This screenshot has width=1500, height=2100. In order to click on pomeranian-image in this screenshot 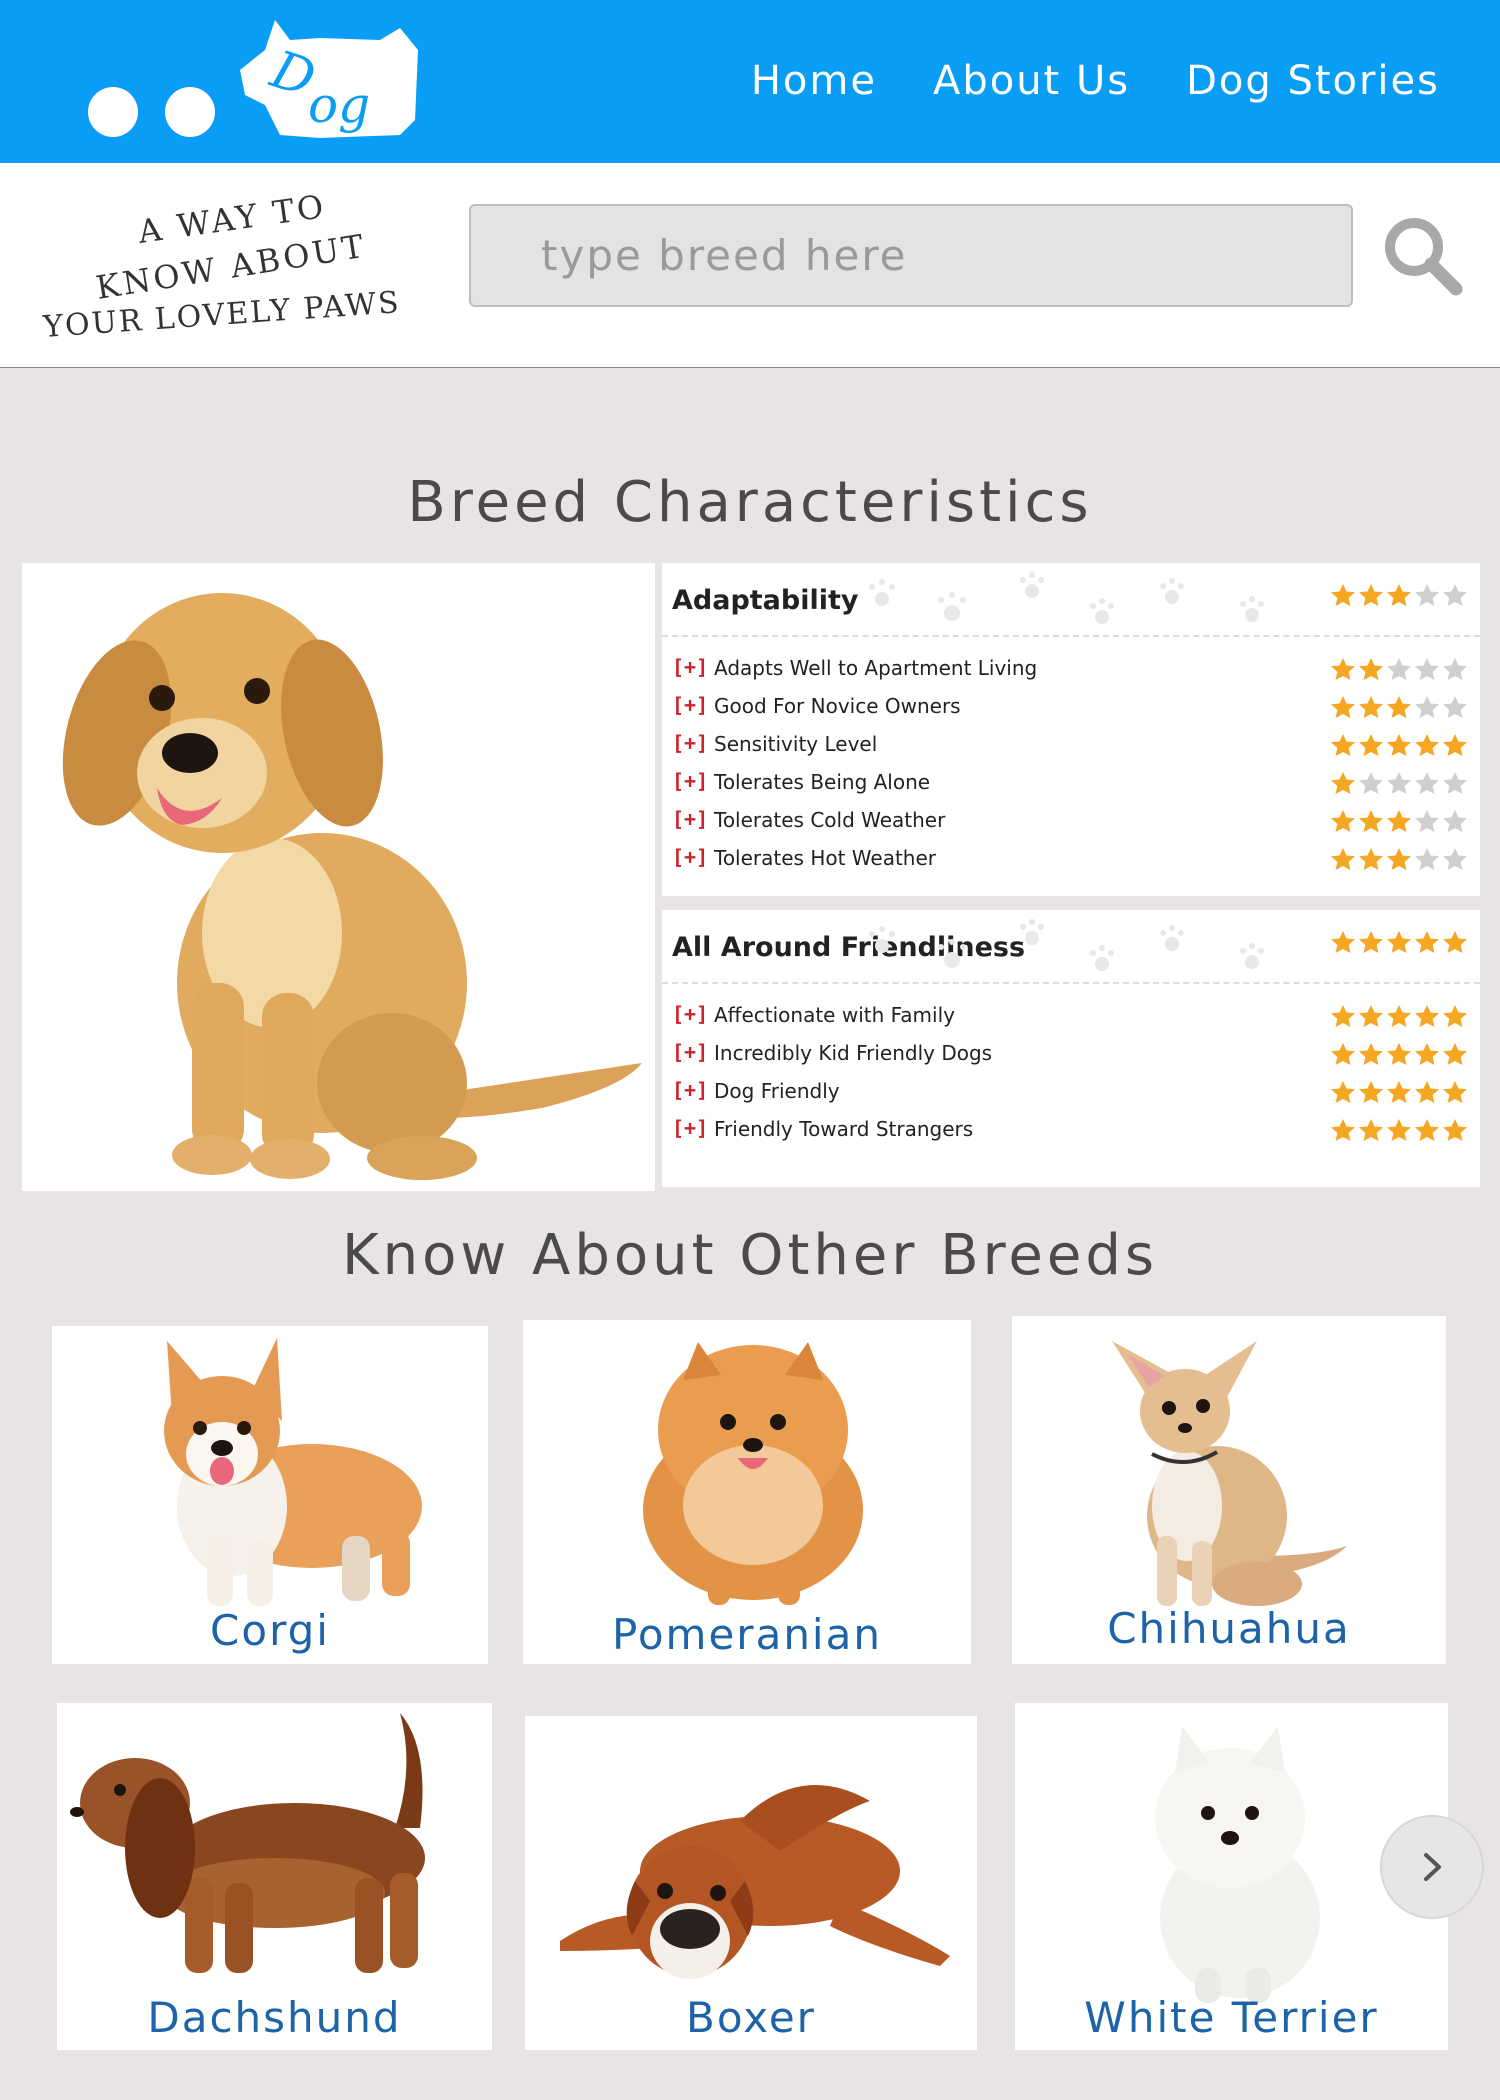, I will do `click(753, 1473)`.